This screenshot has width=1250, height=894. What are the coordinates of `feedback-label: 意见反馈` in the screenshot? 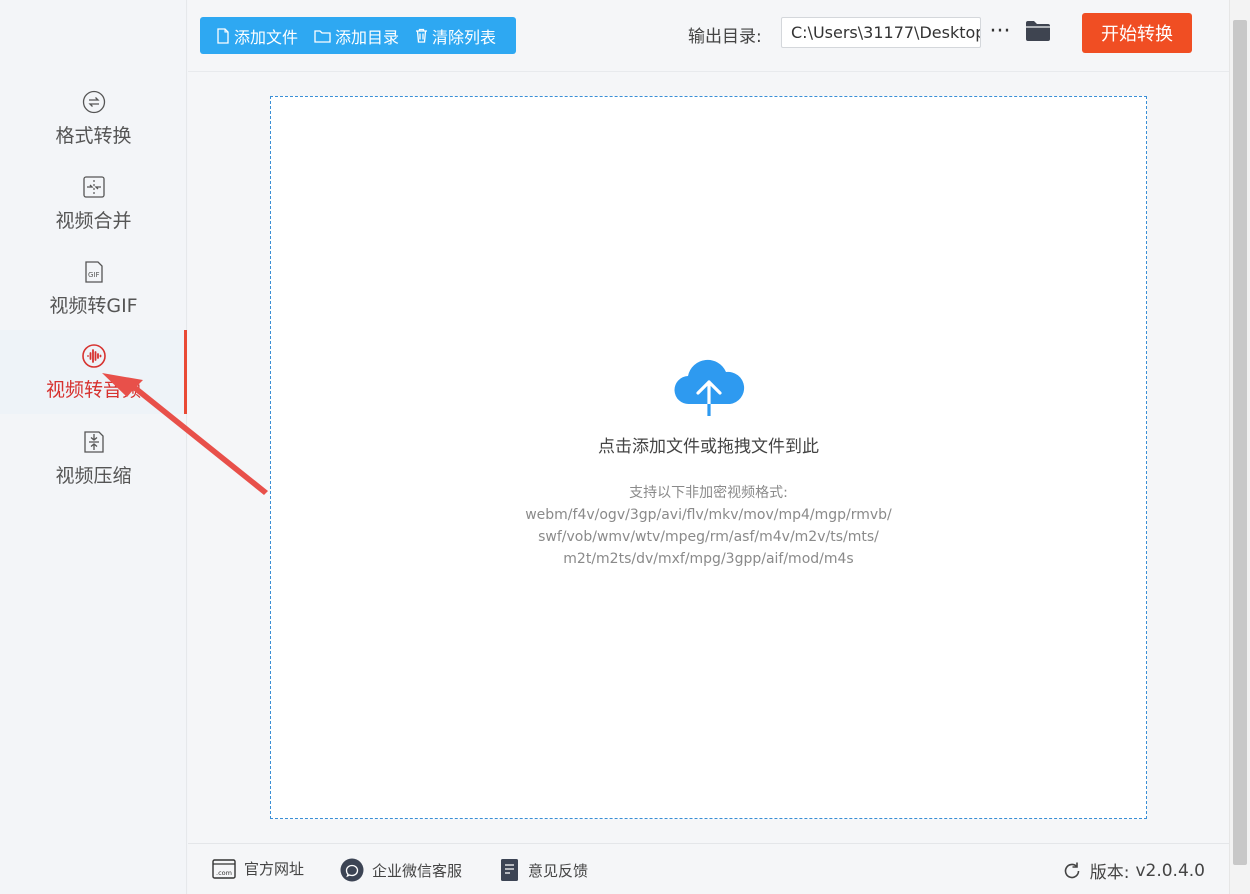 It's located at (558, 870).